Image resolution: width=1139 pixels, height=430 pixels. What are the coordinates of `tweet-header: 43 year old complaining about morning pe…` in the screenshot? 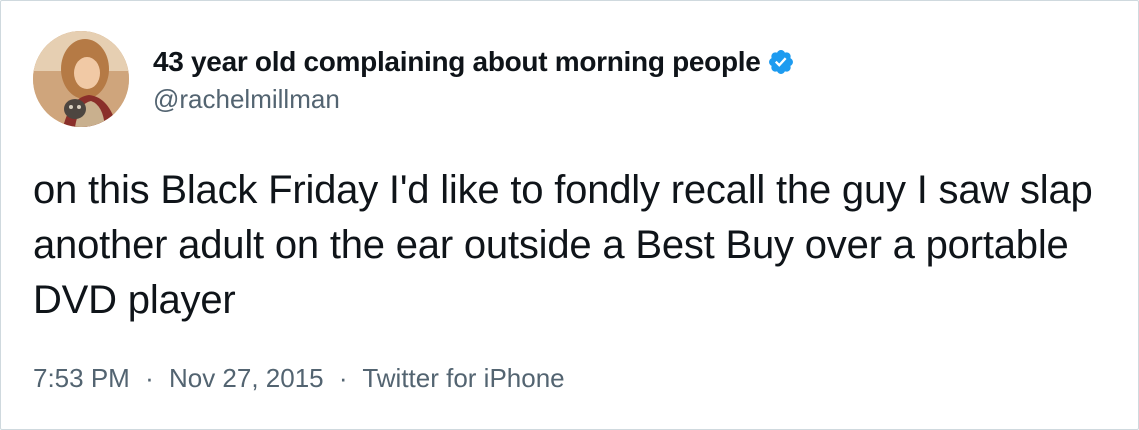 It's located at (414, 79).